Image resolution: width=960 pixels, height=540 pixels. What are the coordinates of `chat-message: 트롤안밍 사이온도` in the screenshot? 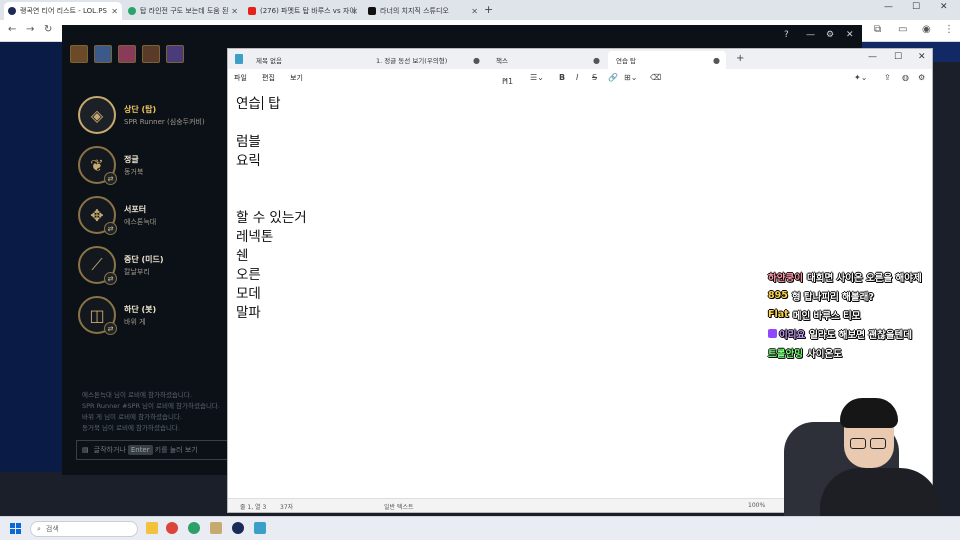 It's located at (845, 352).